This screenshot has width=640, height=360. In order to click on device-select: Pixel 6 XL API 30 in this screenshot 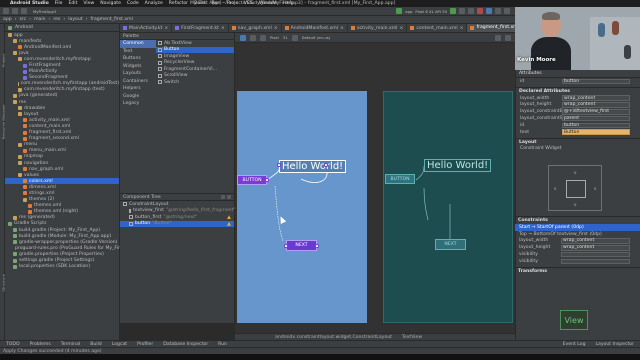, I will do `click(431, 11)`.